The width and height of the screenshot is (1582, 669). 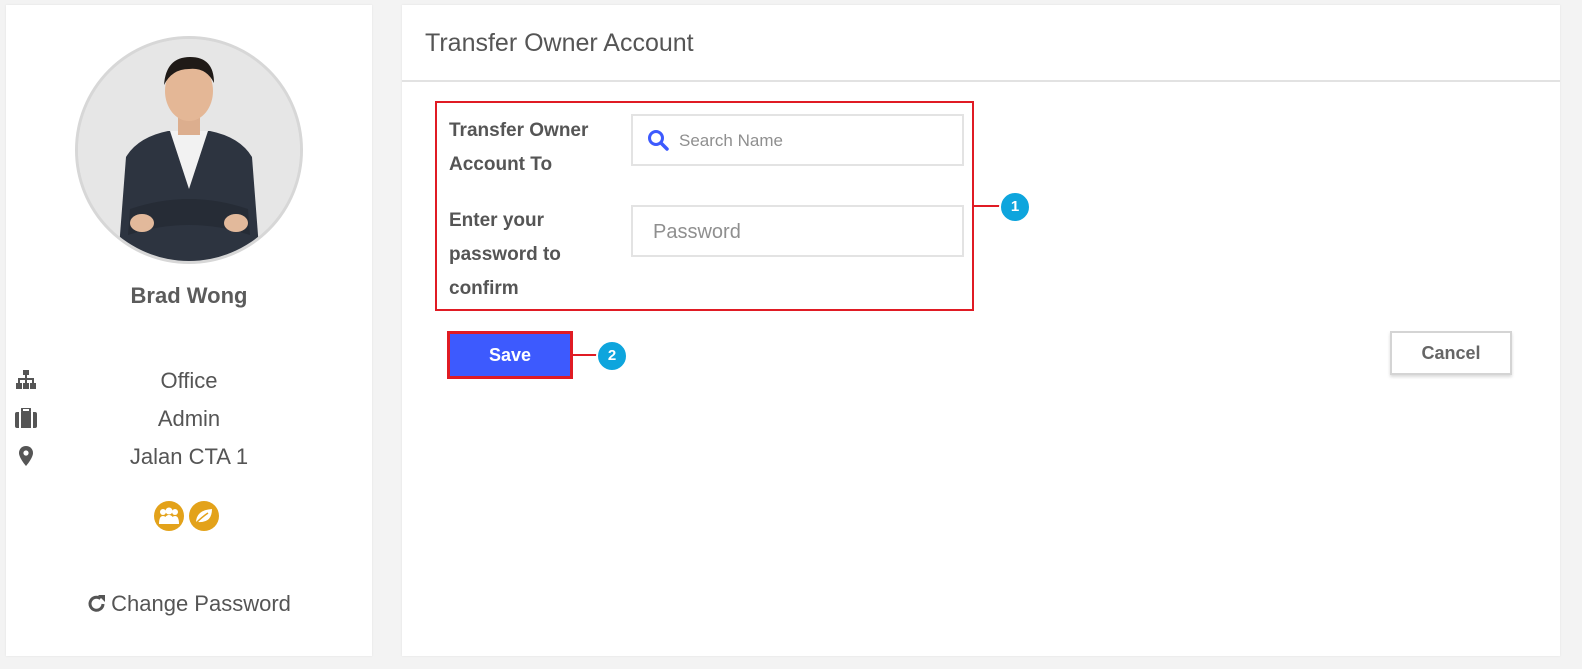 I want to click on avatar, so click(x=189, y=150).